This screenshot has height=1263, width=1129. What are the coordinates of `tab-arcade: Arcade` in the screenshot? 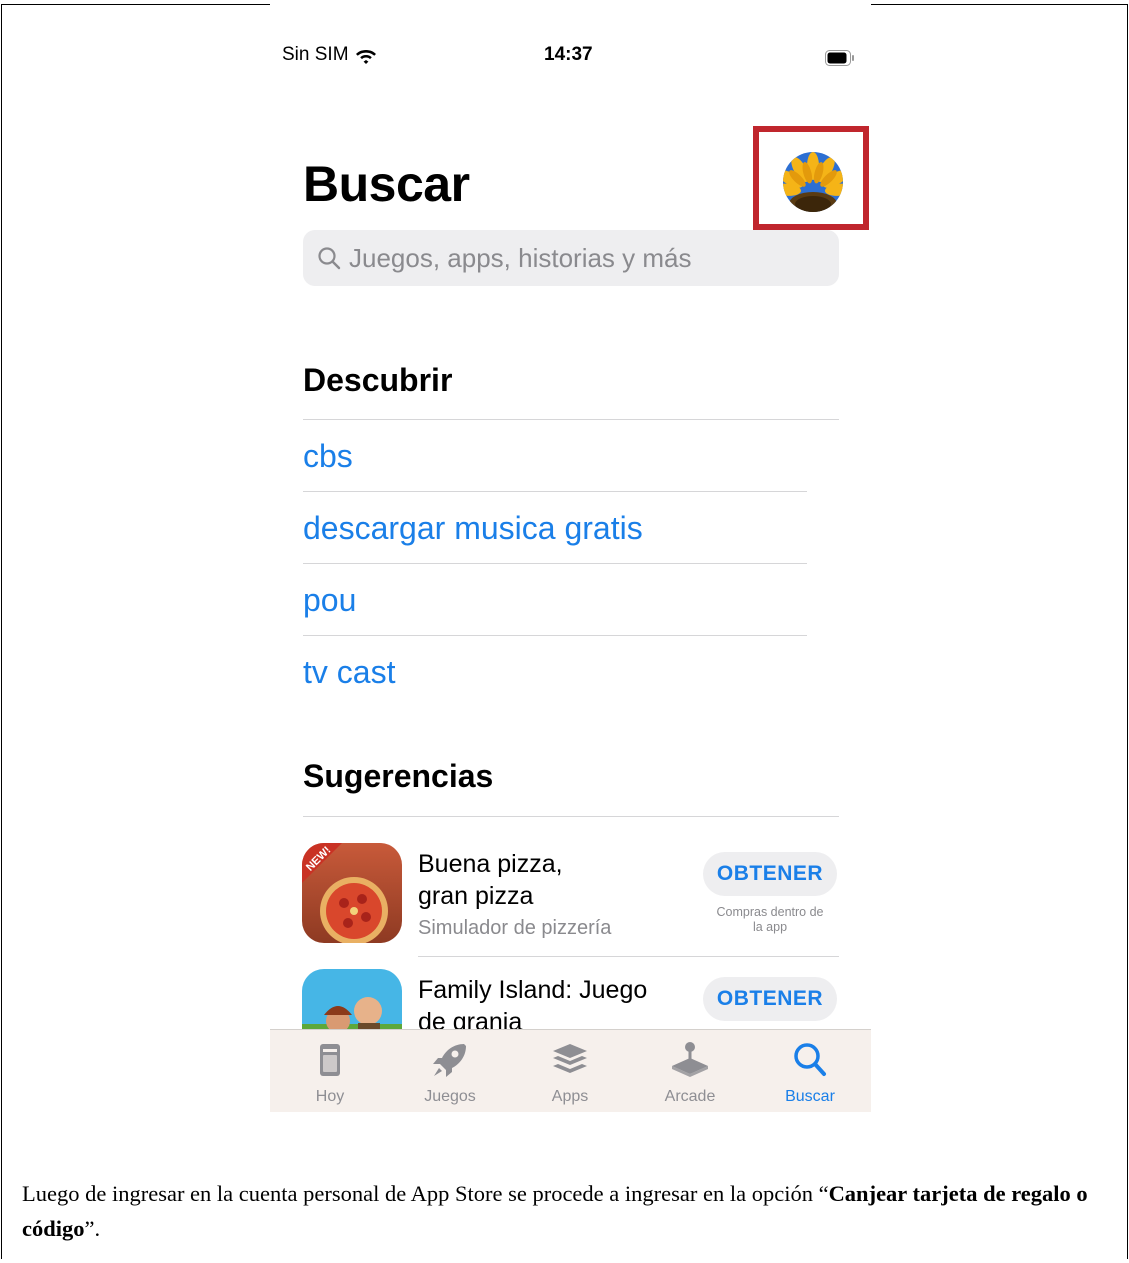 It's located at (690, 1071).